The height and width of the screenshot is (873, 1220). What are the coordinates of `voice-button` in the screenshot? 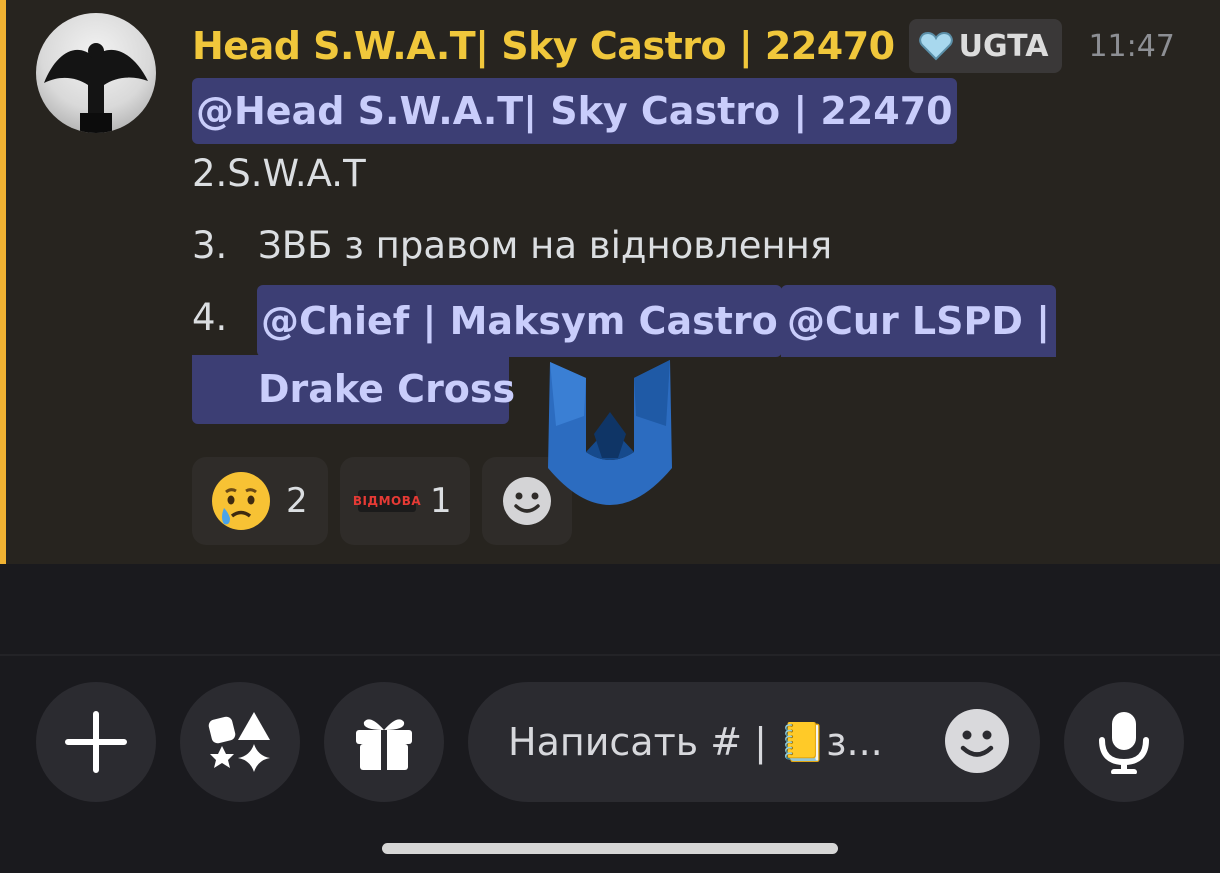 It's located at (1124, 742).